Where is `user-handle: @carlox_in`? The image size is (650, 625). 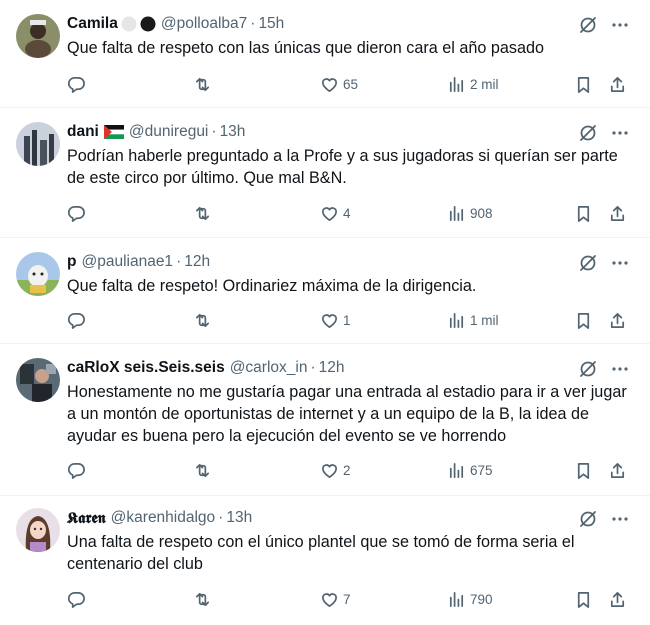 user-handle: @carlox_in is located at coordinates (269, 368).